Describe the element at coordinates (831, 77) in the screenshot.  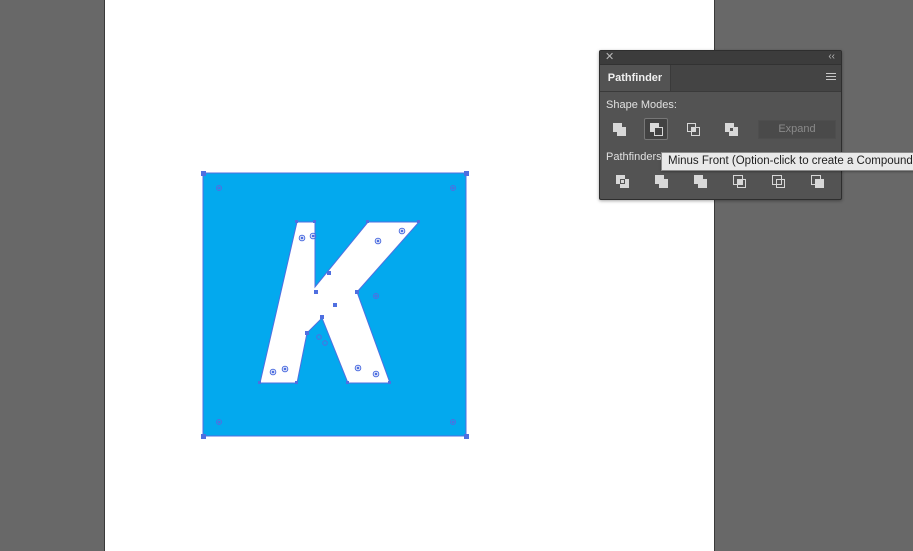
I see `panel-menu-icon` at that location.